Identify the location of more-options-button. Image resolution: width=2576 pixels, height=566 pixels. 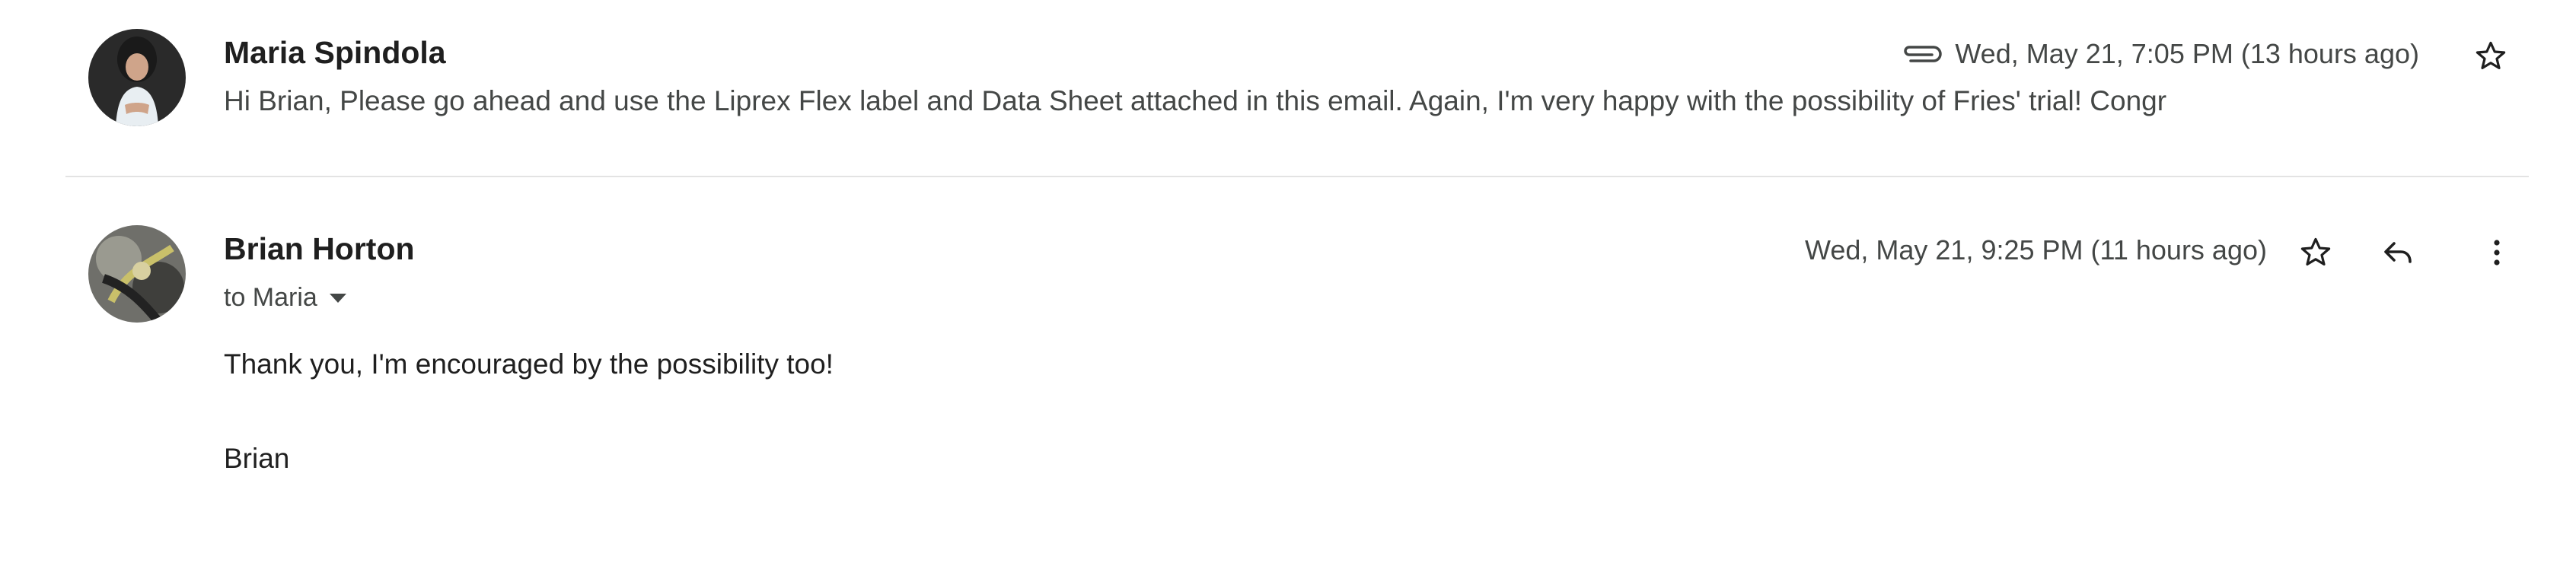
(2496, 252).